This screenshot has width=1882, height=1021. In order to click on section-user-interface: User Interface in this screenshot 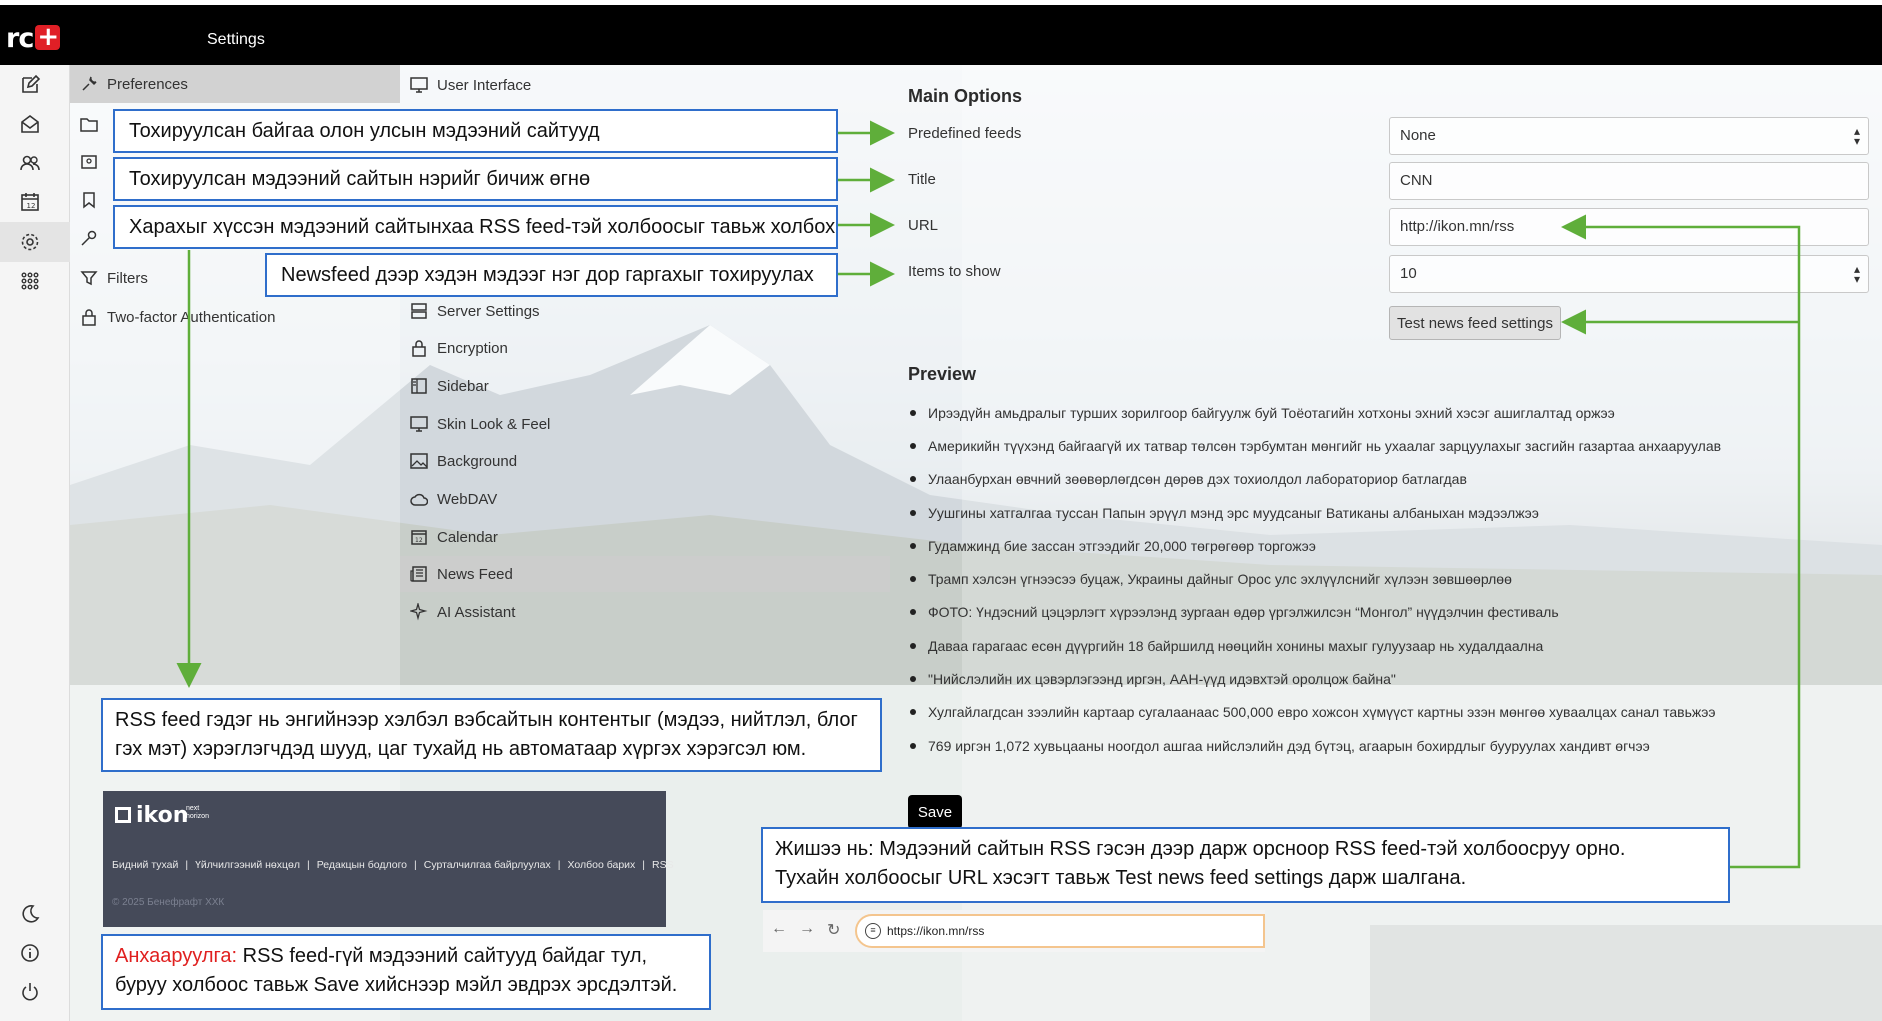, I will do `click(645, 85)`.